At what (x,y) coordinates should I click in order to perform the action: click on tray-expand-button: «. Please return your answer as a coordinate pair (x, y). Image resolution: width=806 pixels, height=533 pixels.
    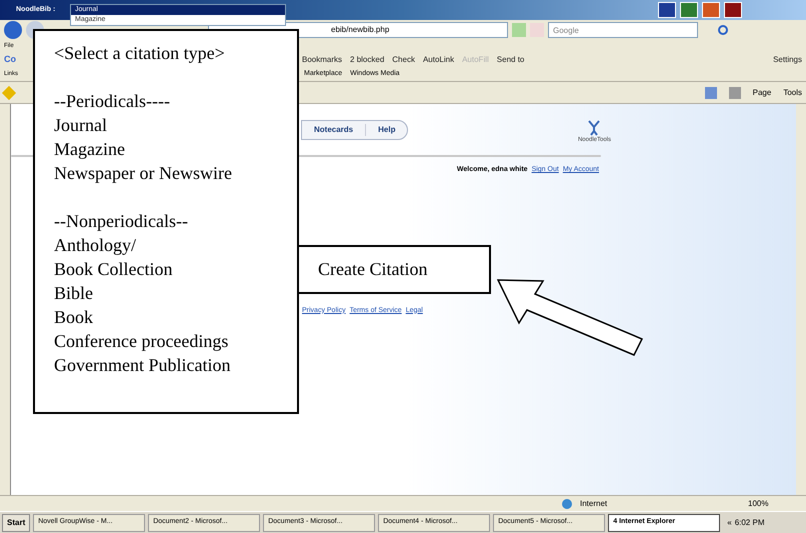
    Looking at the image, I should click on (729, 522).